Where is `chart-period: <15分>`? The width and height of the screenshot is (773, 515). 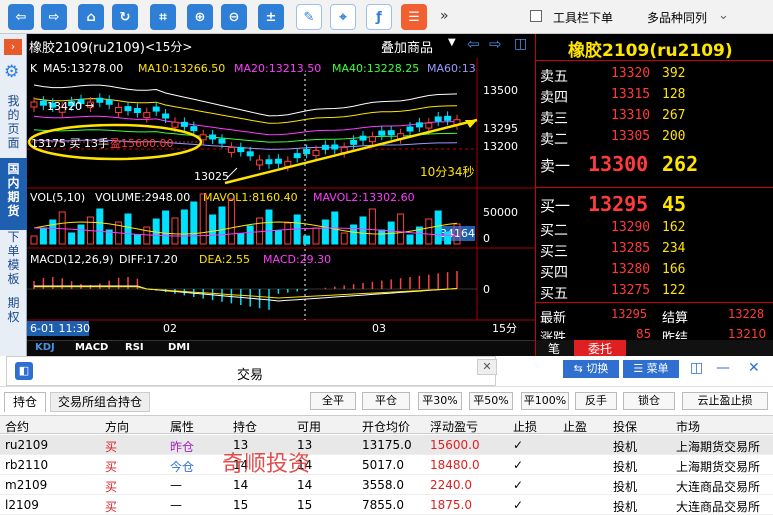
chart-period: <15分> is located at coordinates (168, 46).